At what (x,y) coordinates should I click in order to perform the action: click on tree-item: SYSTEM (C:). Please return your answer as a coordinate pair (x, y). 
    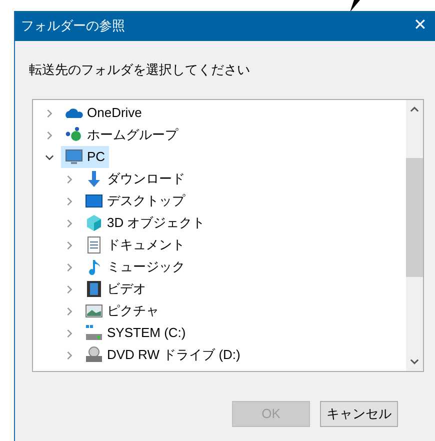
    Looking at the image, I should click on (135, 333).